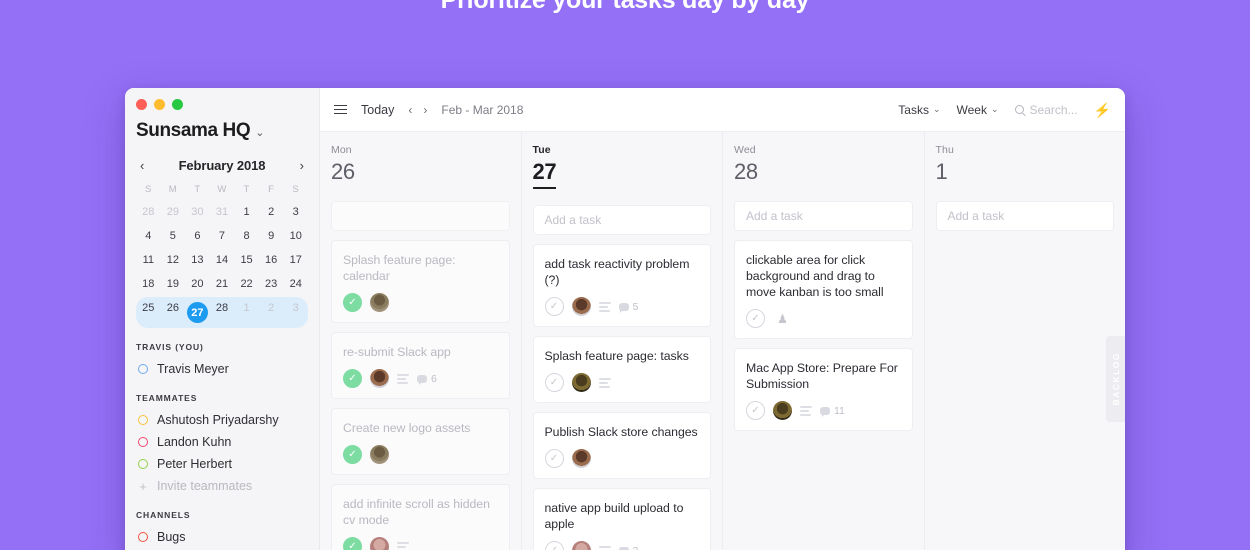 The image size is (1250, 550). What do you see at coordinates (295, 260) in the screenshot?
I see `calendar-day: 17` at bounding box center [295, 260].